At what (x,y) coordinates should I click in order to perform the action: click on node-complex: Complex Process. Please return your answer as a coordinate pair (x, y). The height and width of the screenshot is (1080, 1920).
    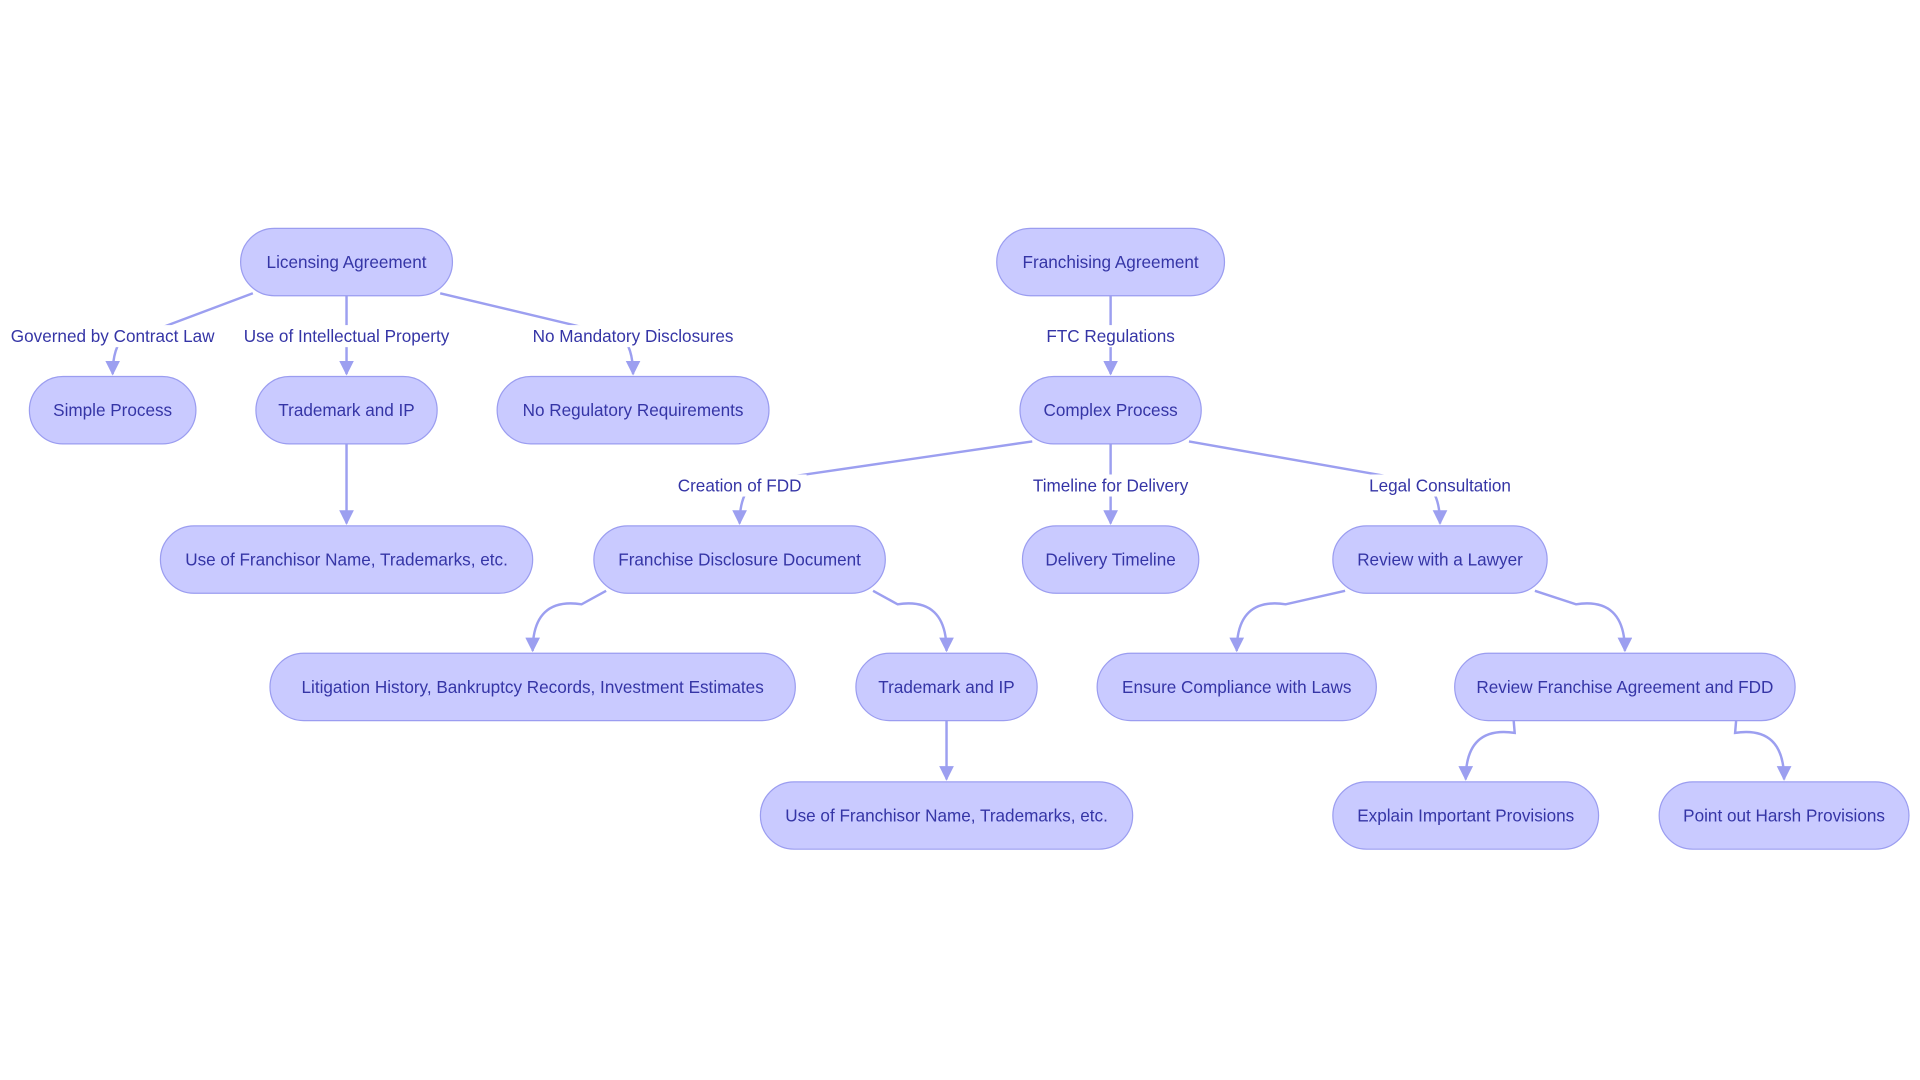
    Looking at the image, I should click on (1110, 410).